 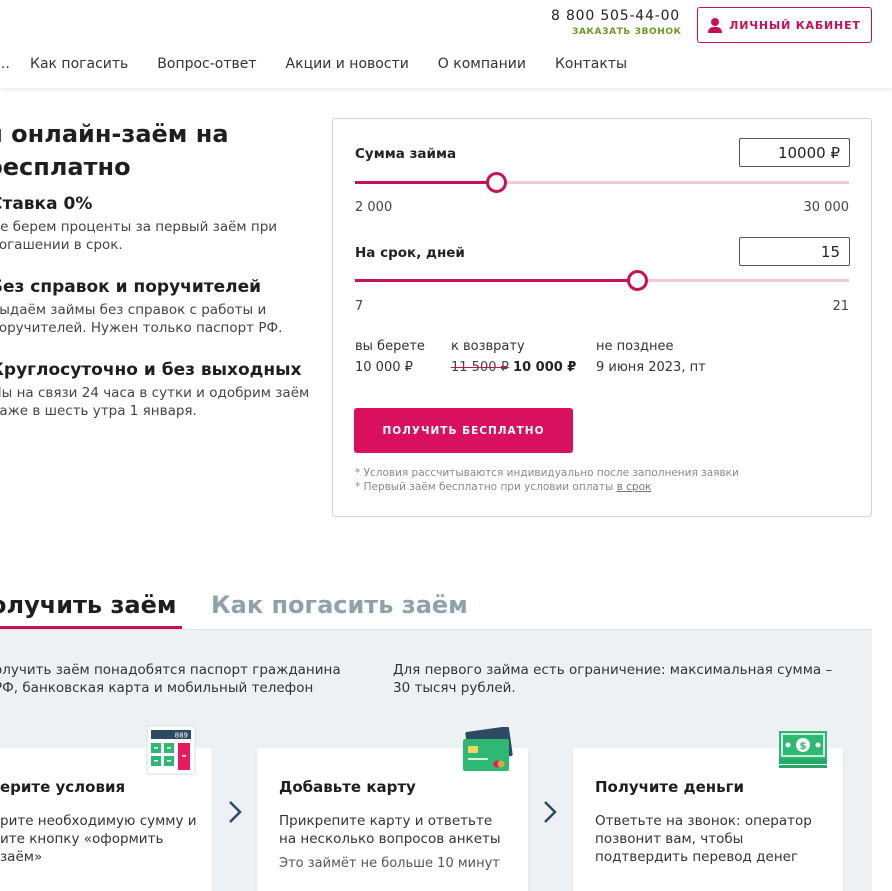 I want to click on summary-label: к возврату, so click(x=488, y=346).